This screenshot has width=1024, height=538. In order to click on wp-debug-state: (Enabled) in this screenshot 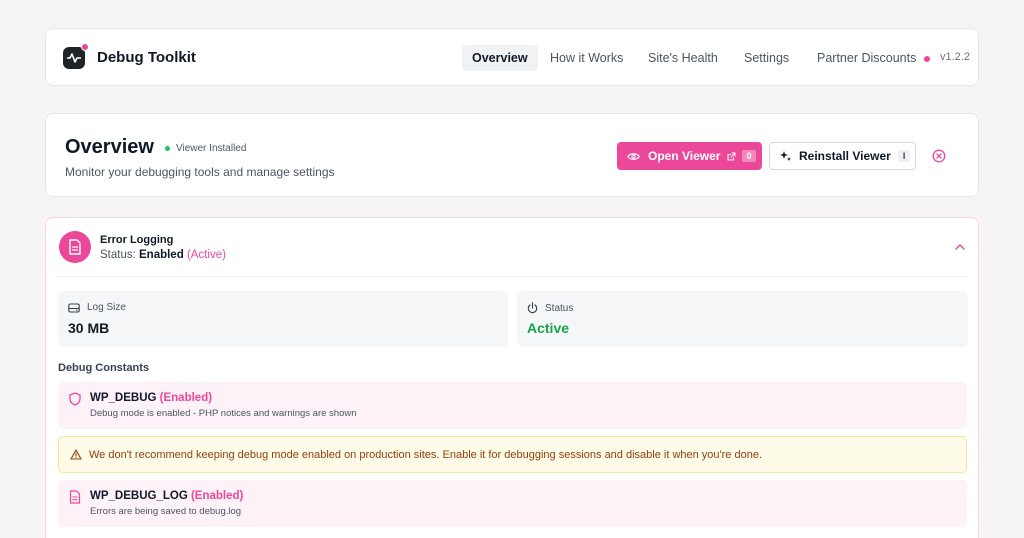, I will do `click(186, 398)`.